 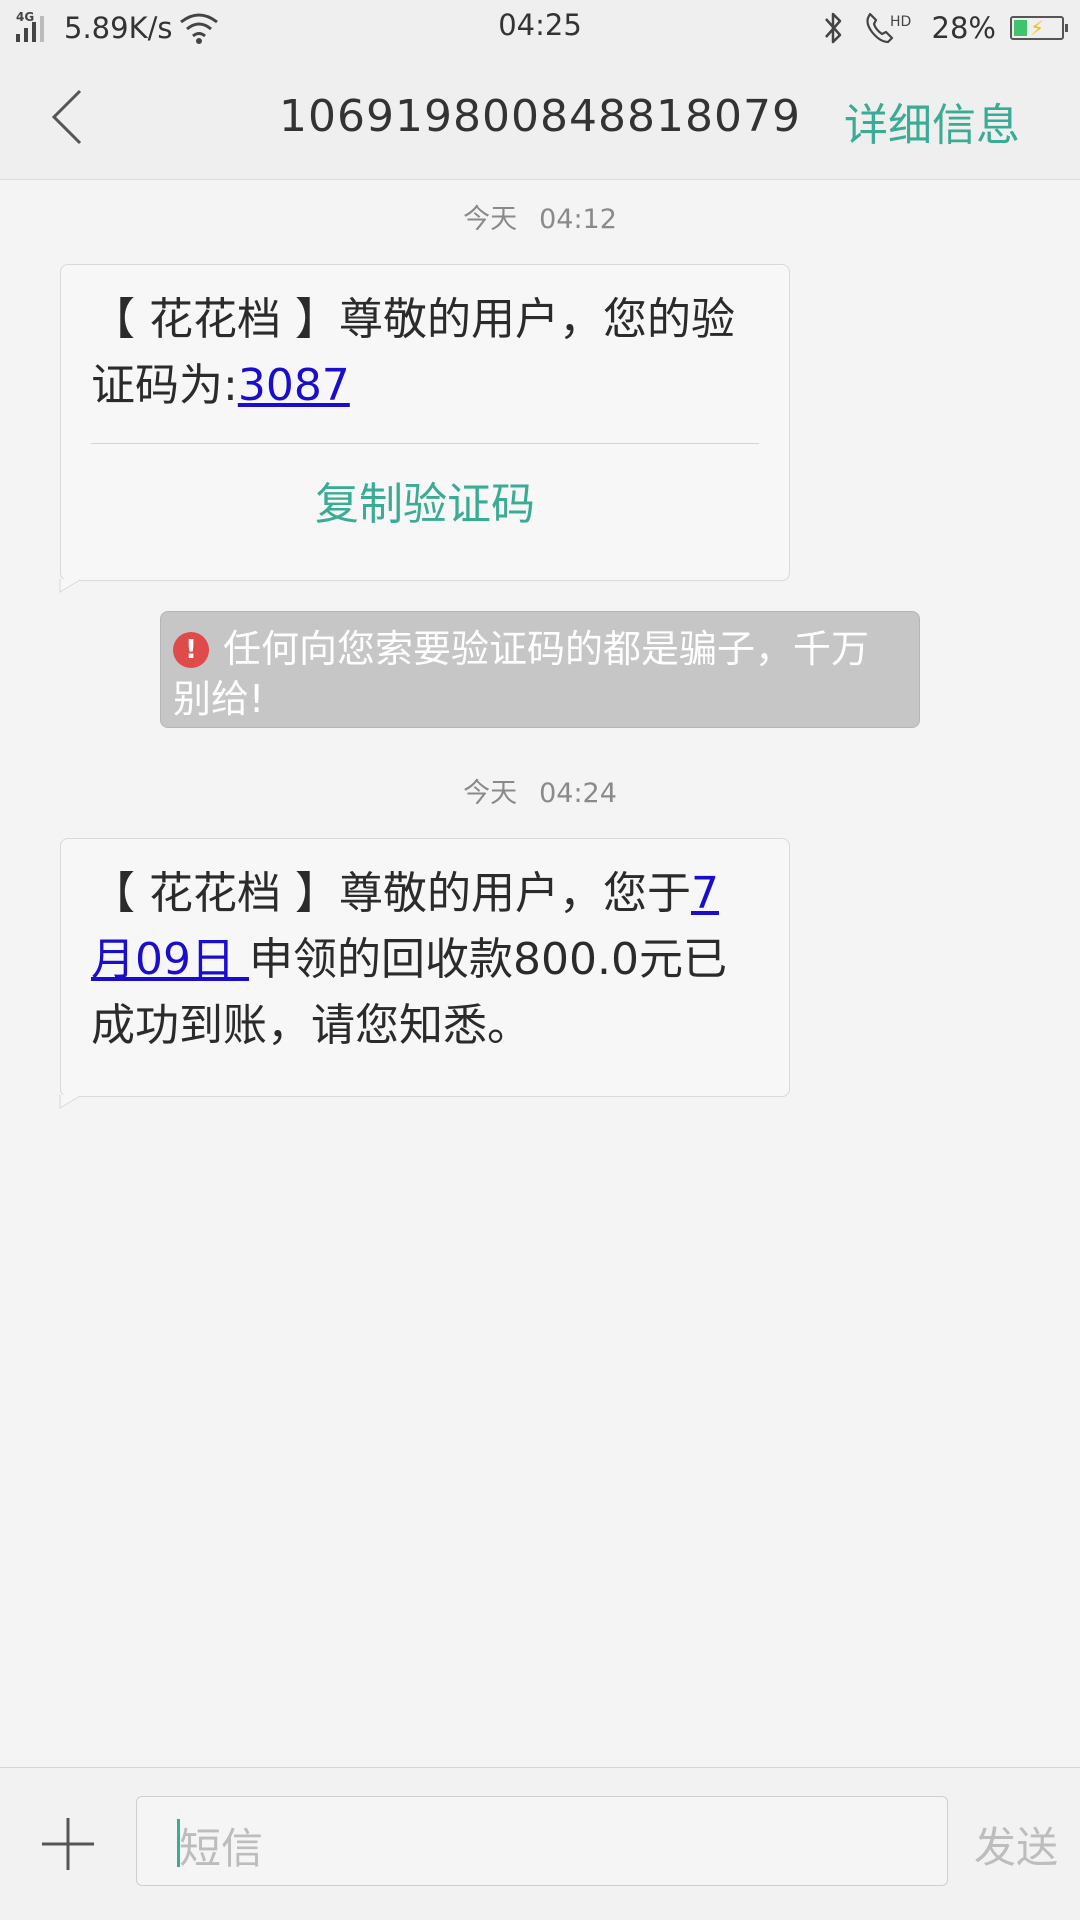 I want to click on hd-call-icon: HD, so click(x=888, y=28).